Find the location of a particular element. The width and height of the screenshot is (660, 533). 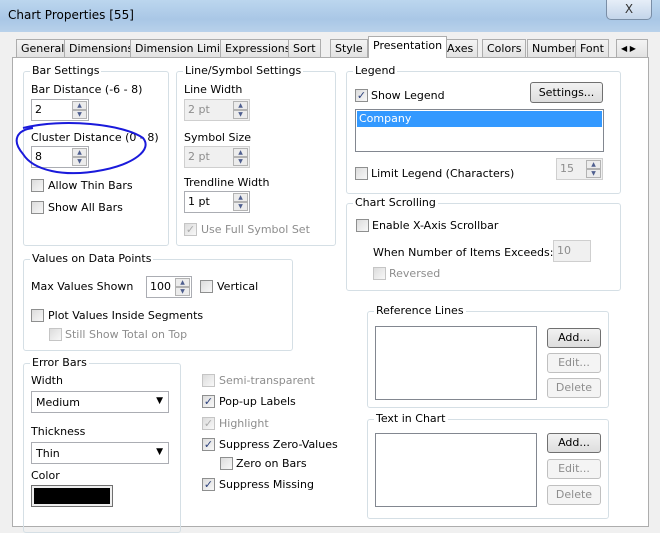

close-button: X is located at coordinates (629, 10).